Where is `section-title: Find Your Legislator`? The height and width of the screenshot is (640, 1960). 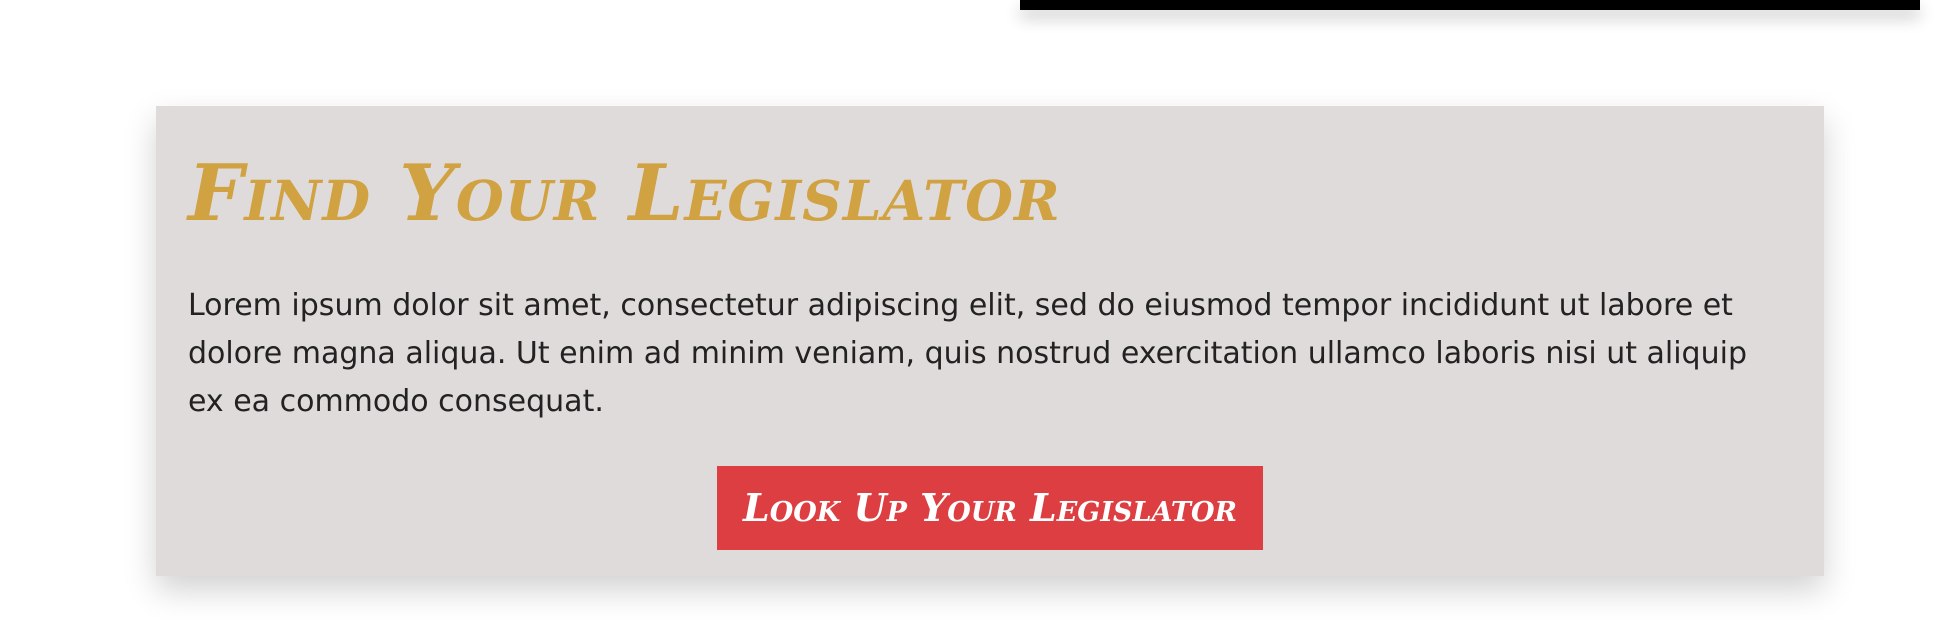 section-title: Find Your Legislator is located at coordinates (624, 193).